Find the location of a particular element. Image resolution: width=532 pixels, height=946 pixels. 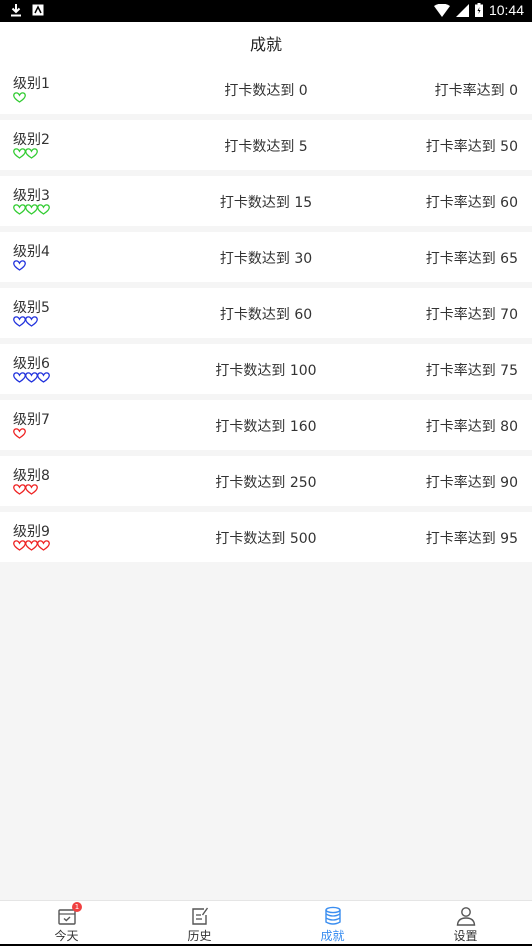

app-bar: 成就 is located at coordinates (266, 43).